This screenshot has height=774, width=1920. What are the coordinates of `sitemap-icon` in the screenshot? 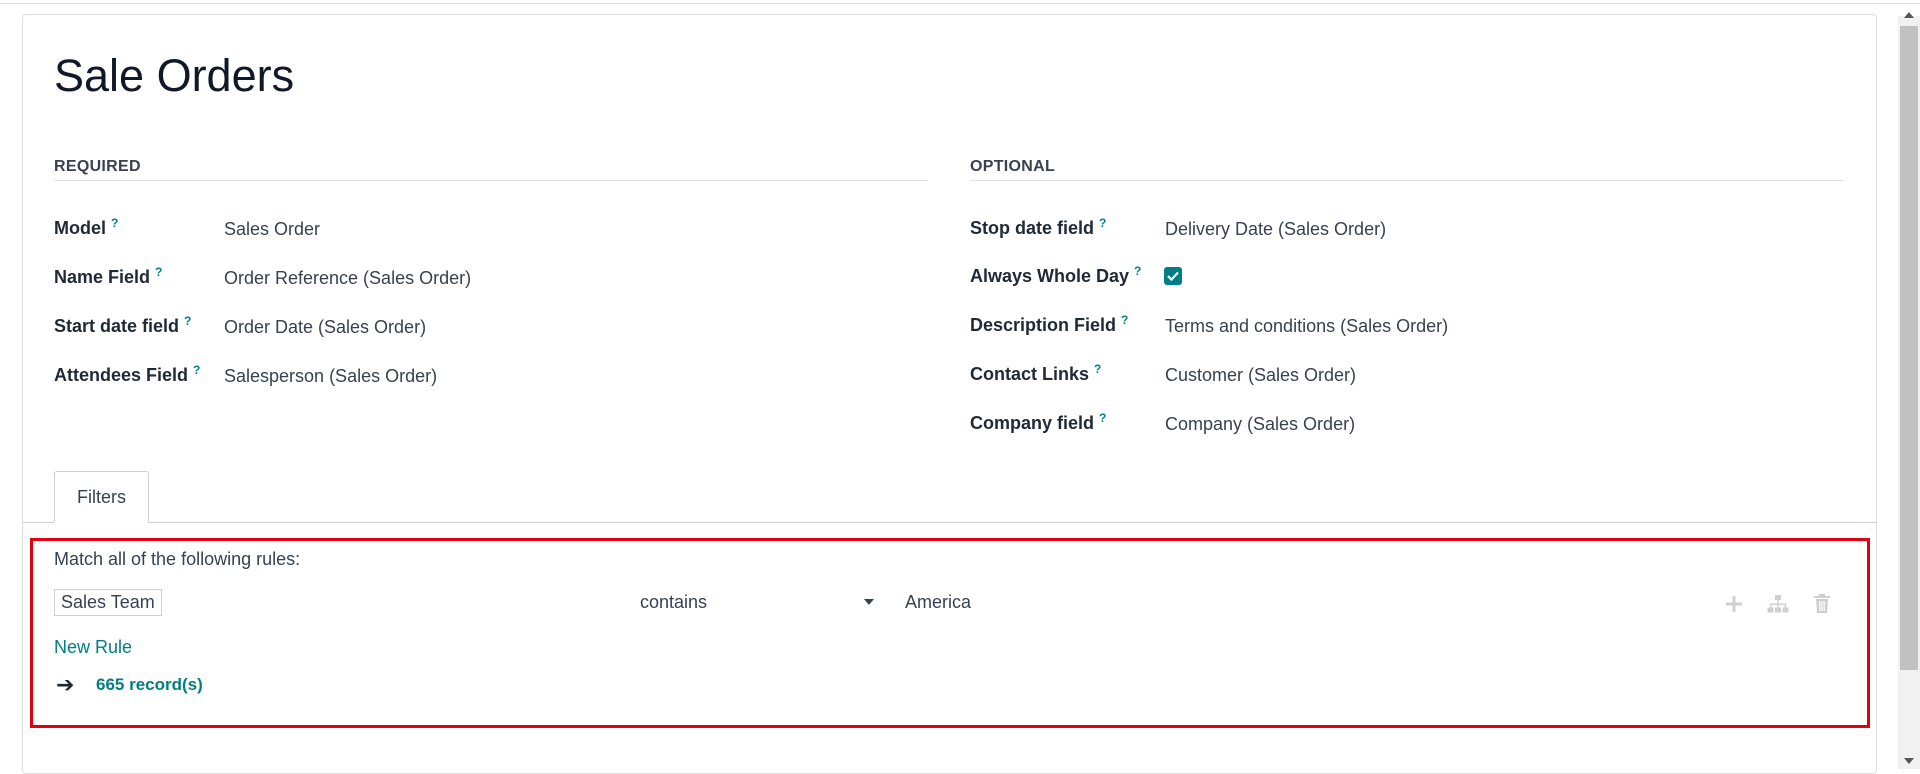 It's located at (1778, 604).